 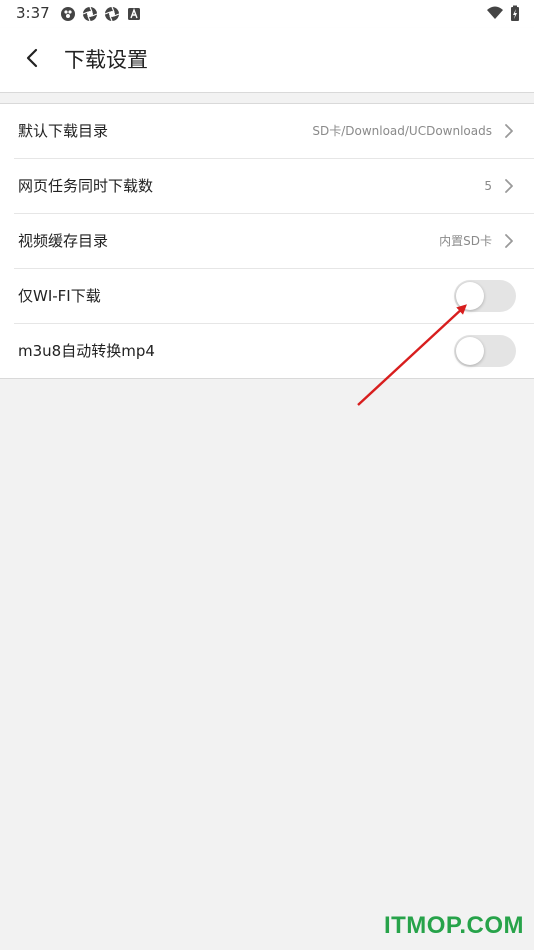 I want to click on chevron-left-icon, so click(x=32, y=60).